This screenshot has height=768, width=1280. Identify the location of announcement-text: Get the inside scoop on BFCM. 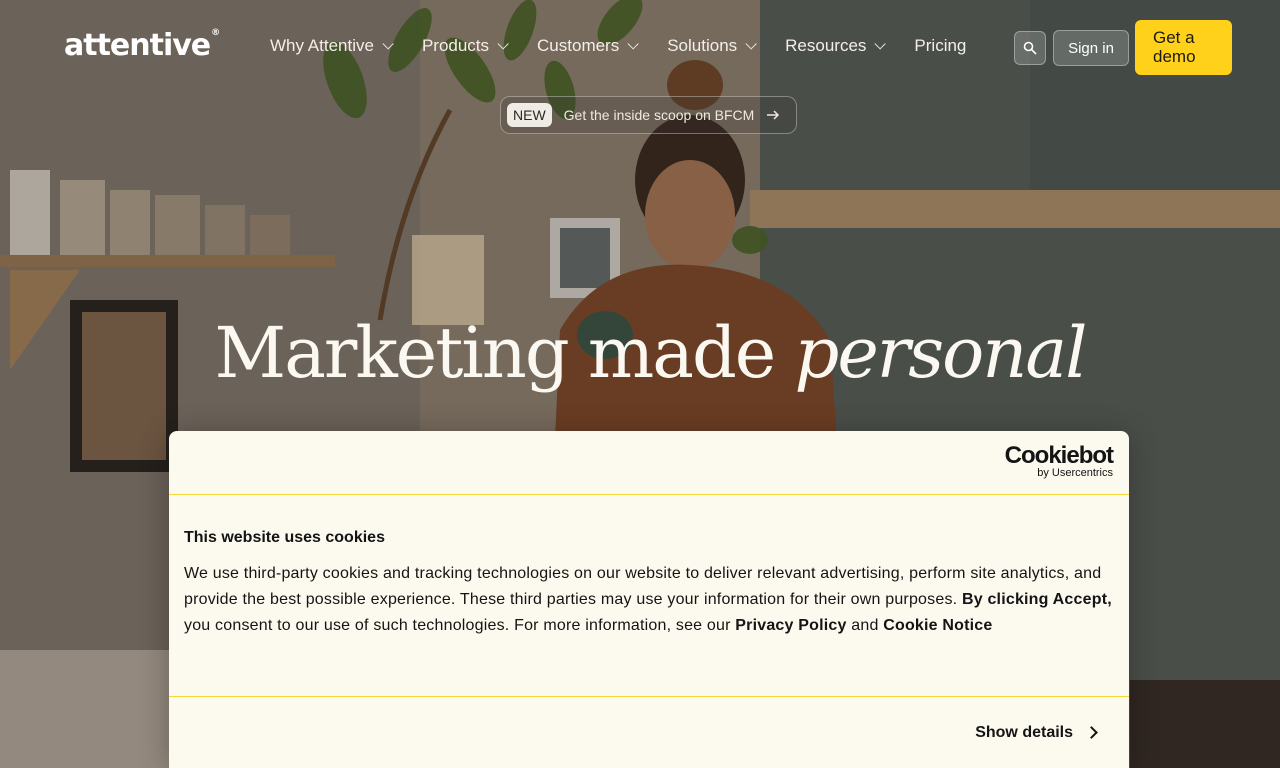
(659, 115).